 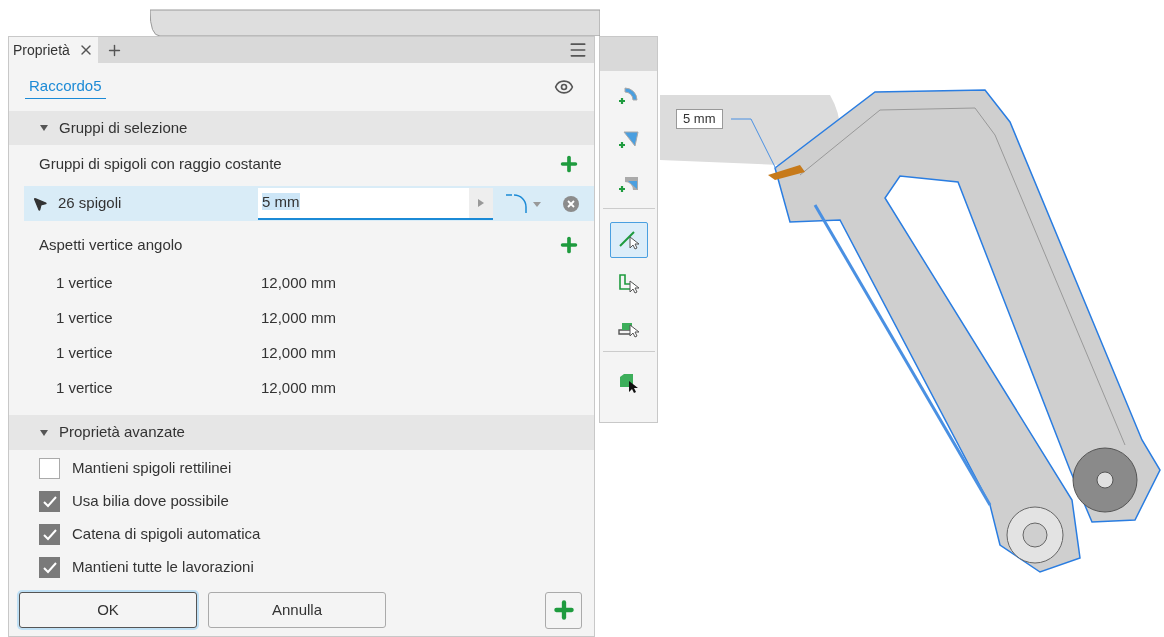 I want to click on option-label: Usa bilia dove possibile, so click(x=150, y=501).